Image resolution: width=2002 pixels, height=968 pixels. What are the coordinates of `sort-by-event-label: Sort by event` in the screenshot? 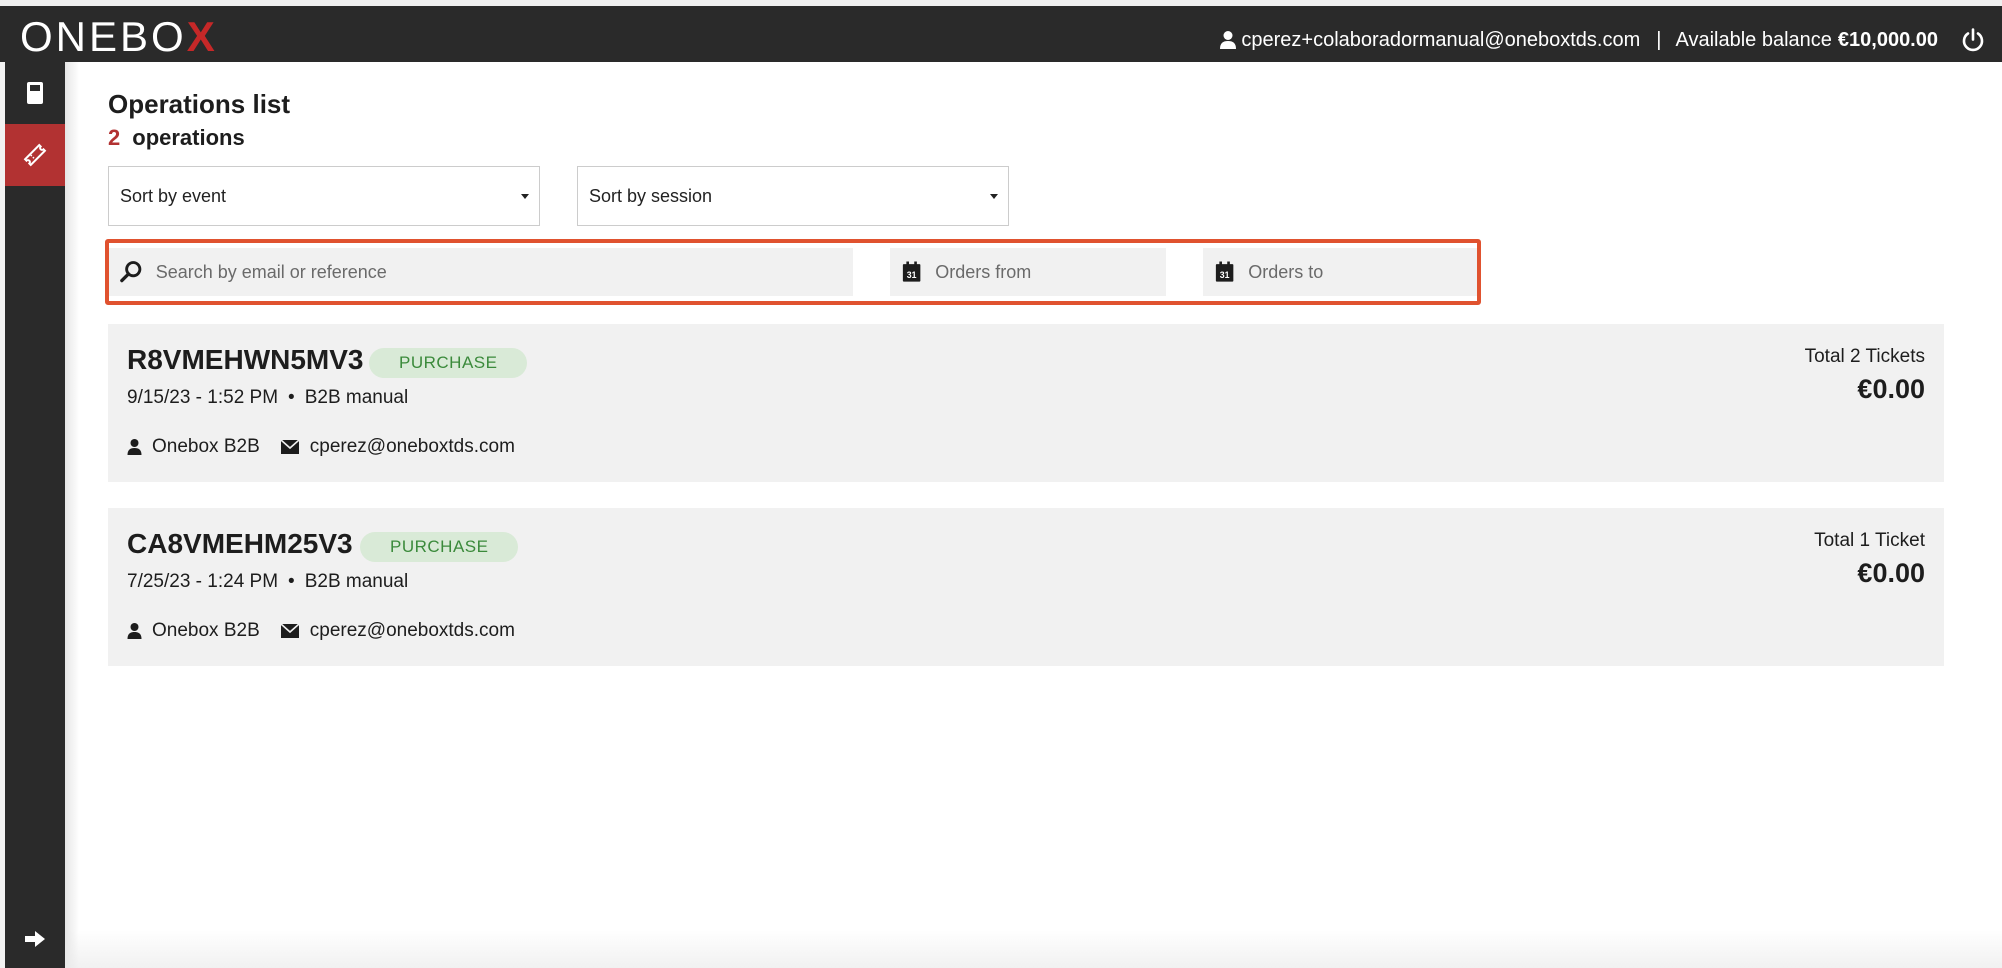 It's located at (173, 195).